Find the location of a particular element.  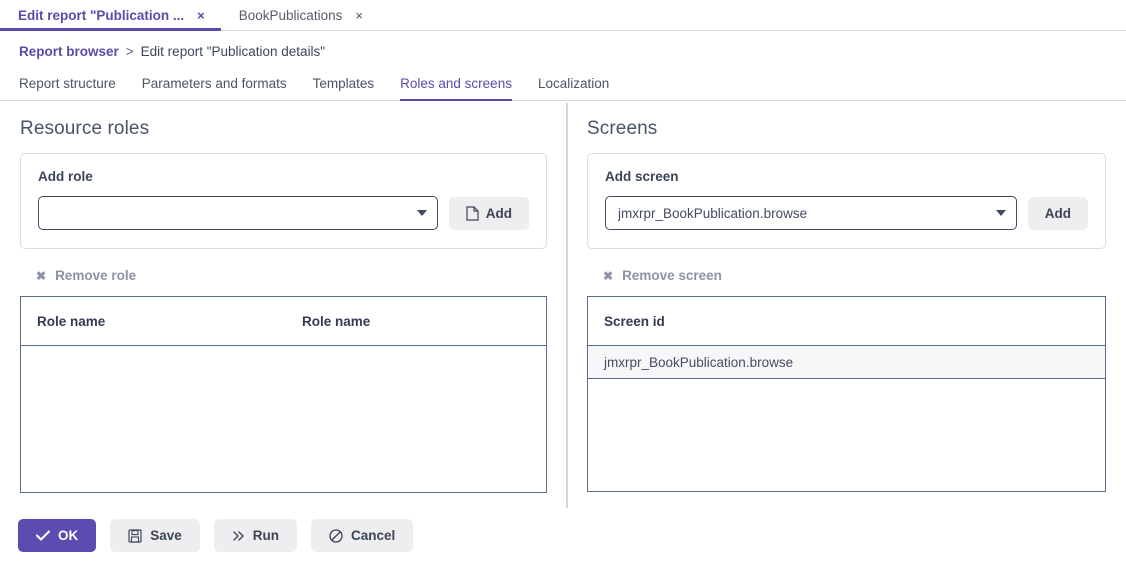

cell-screen-id: jmxrpr_BookPublication.browse is located at coordinates (699, 362).